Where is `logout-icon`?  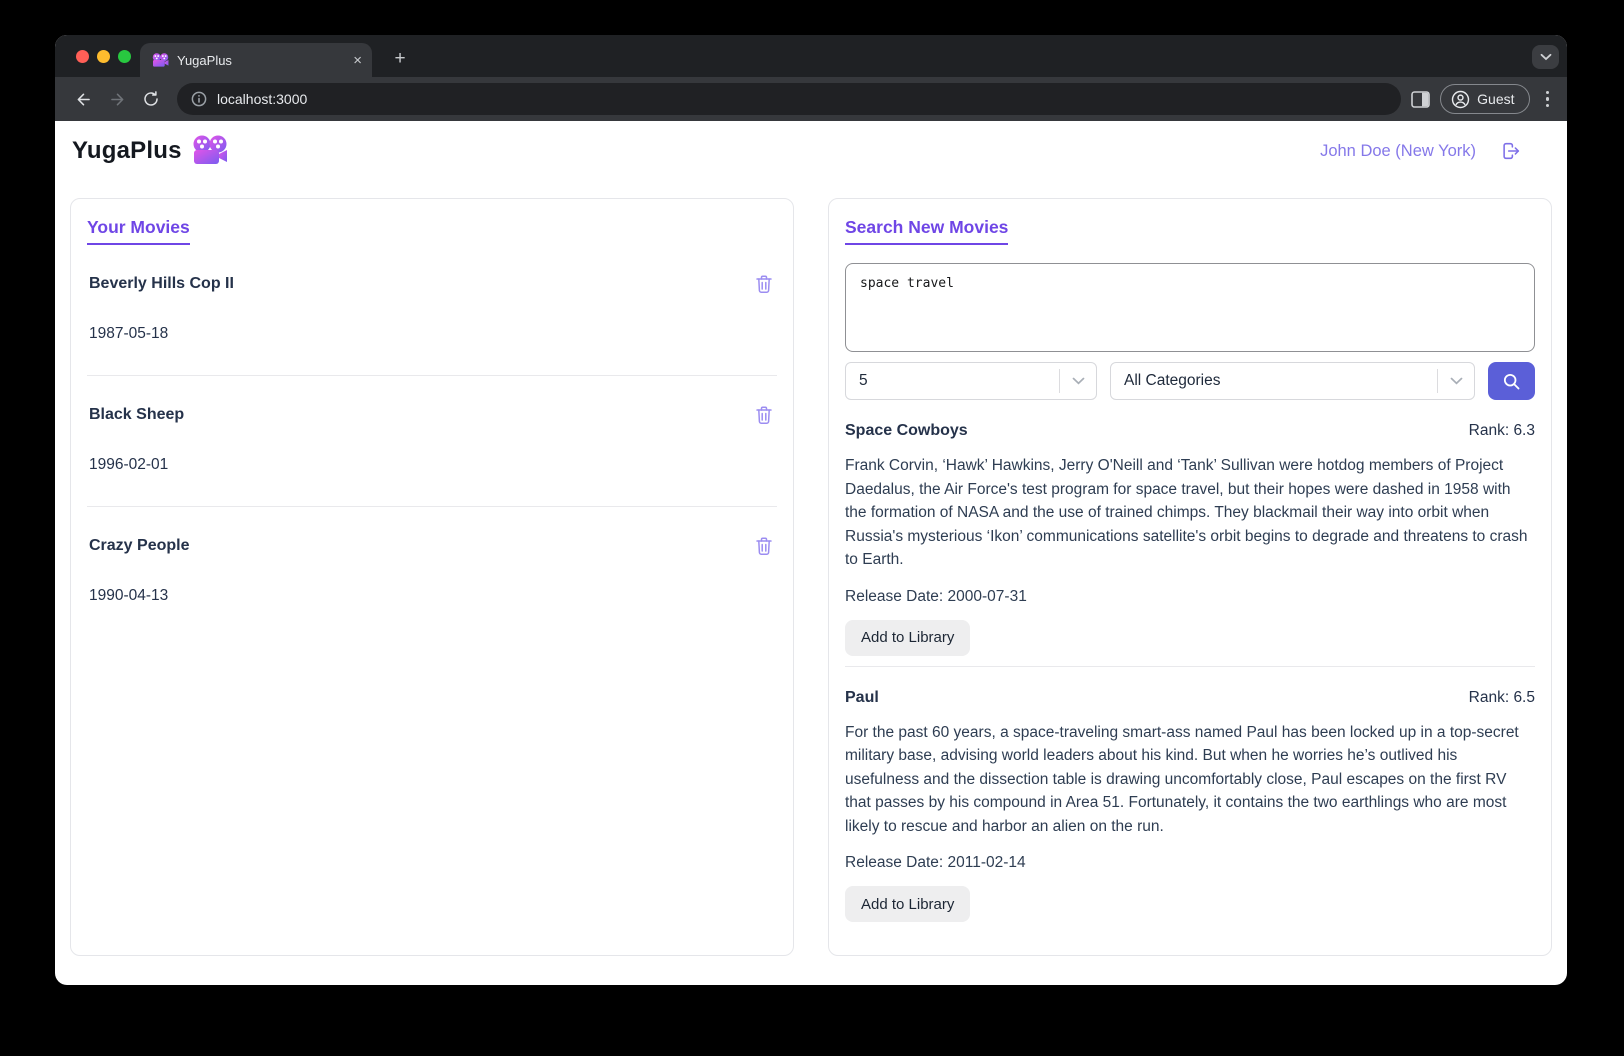
logout-icon is located at coordinates (1511, 151).